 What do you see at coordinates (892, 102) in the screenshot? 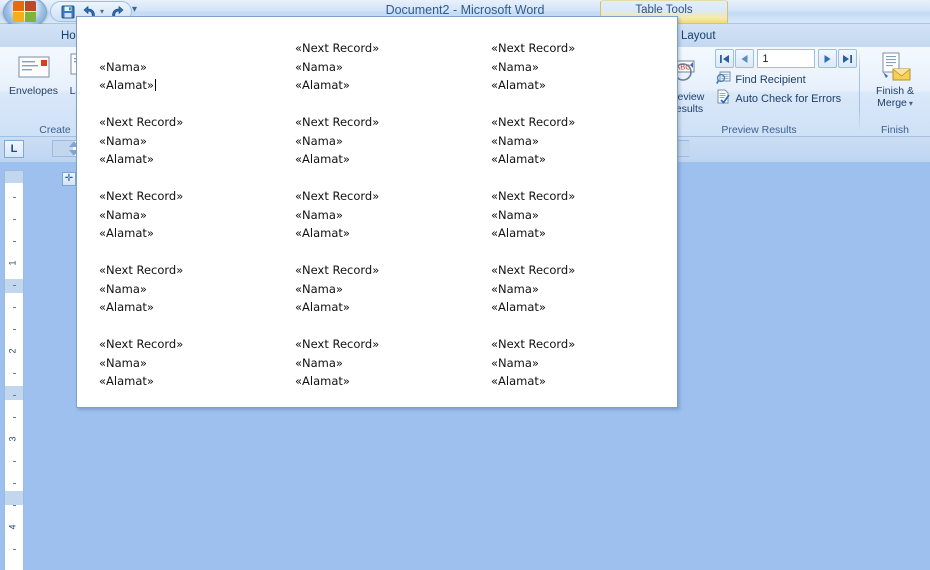
I see `finish-and-merge-label-2: Merge` at bounding box center [892, 102].